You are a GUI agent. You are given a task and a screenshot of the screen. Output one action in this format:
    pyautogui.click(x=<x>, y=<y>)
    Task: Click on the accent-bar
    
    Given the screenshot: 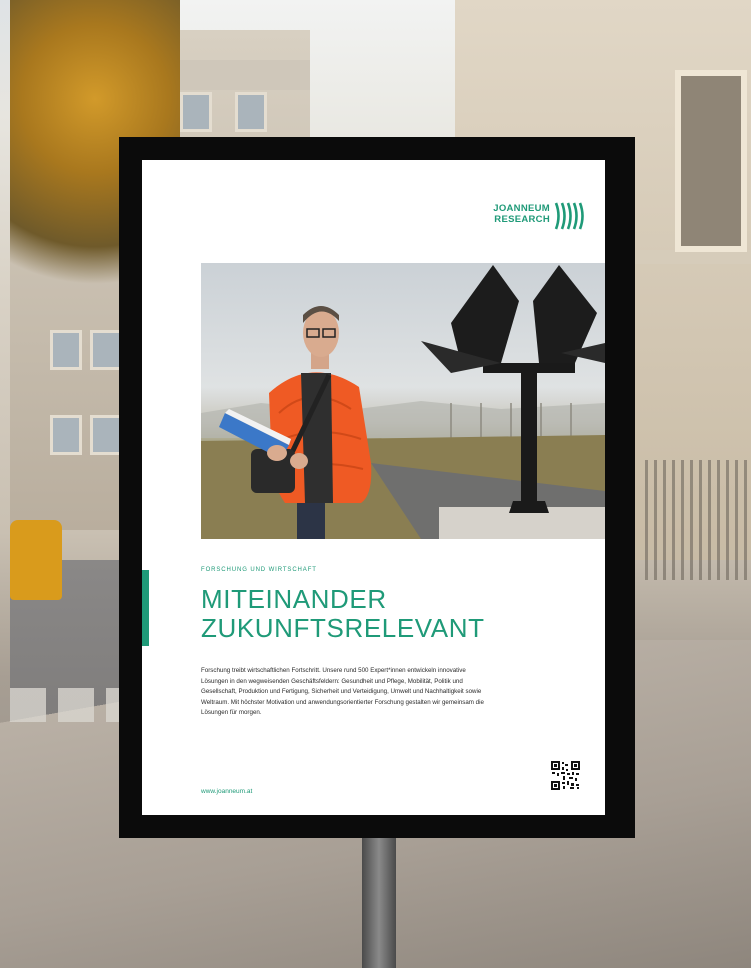 What is the action you would take?
    pyautogui.click(x=145, y=608)
    